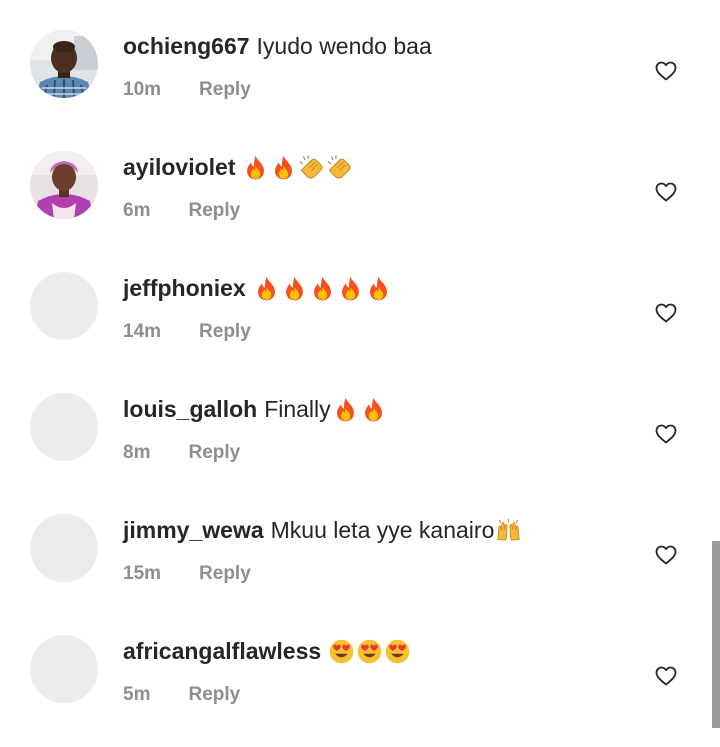  Describe the element at coordinates (181, 695) in the screenshot. I see `comment-meta: 5m Reply` at that location.